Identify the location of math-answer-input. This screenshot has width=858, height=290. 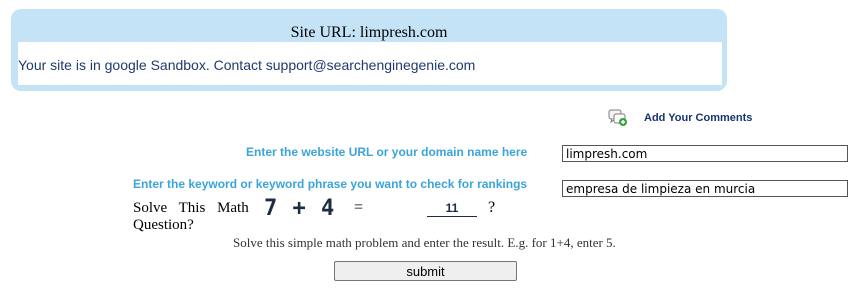
(452, 208).